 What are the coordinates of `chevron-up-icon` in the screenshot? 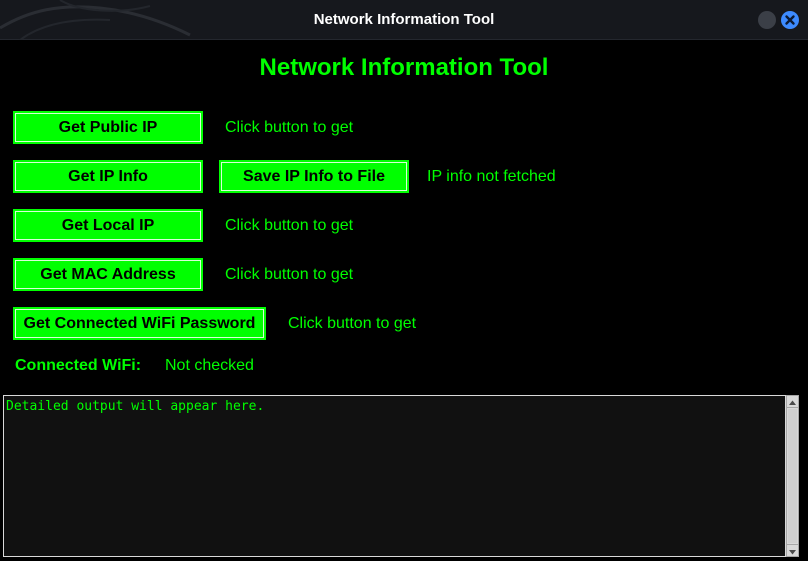 It's located at (792, 402).